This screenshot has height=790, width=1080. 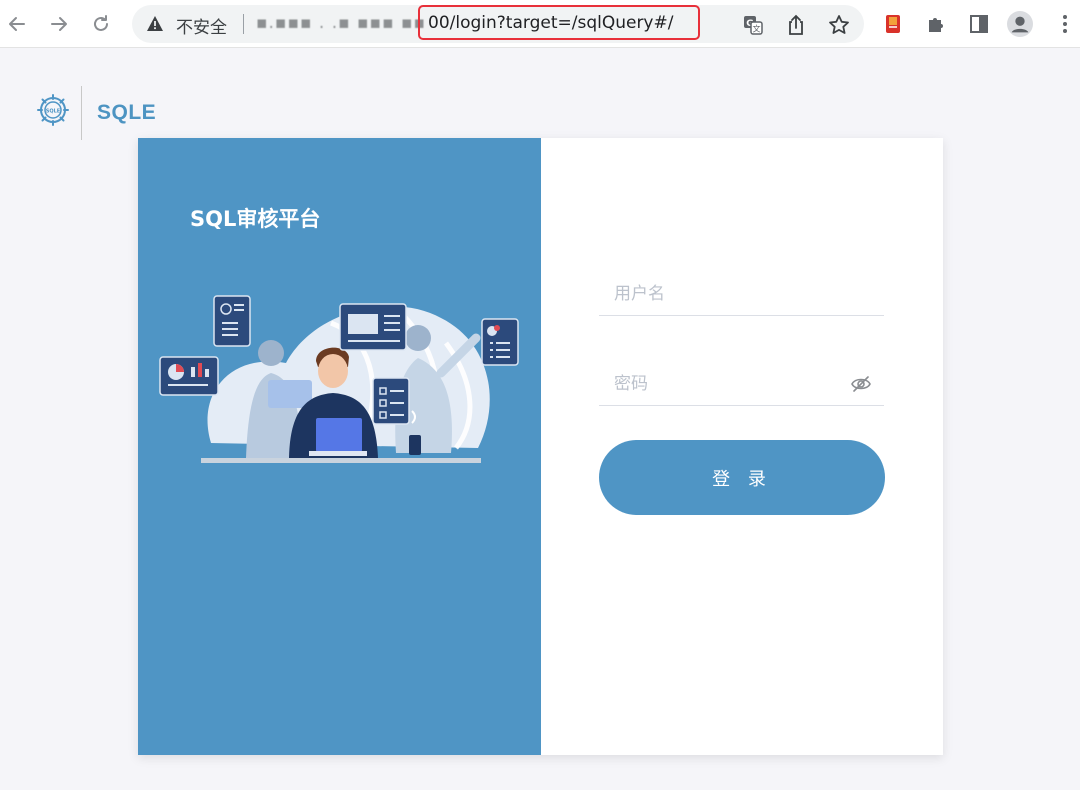 What do you see at coordinates (201, 25) in the screenshot?
I see `security-status: 不安全` at bounding box center [201, 25].